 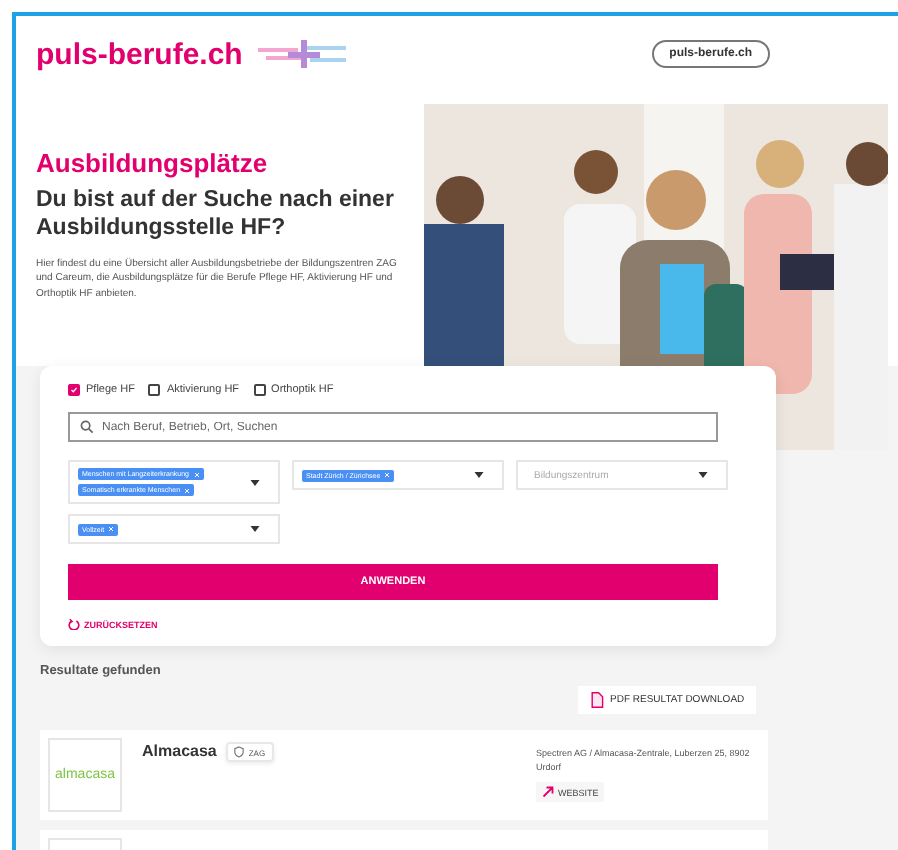 I want to click on reset-icon, so click(x=74, y=624).